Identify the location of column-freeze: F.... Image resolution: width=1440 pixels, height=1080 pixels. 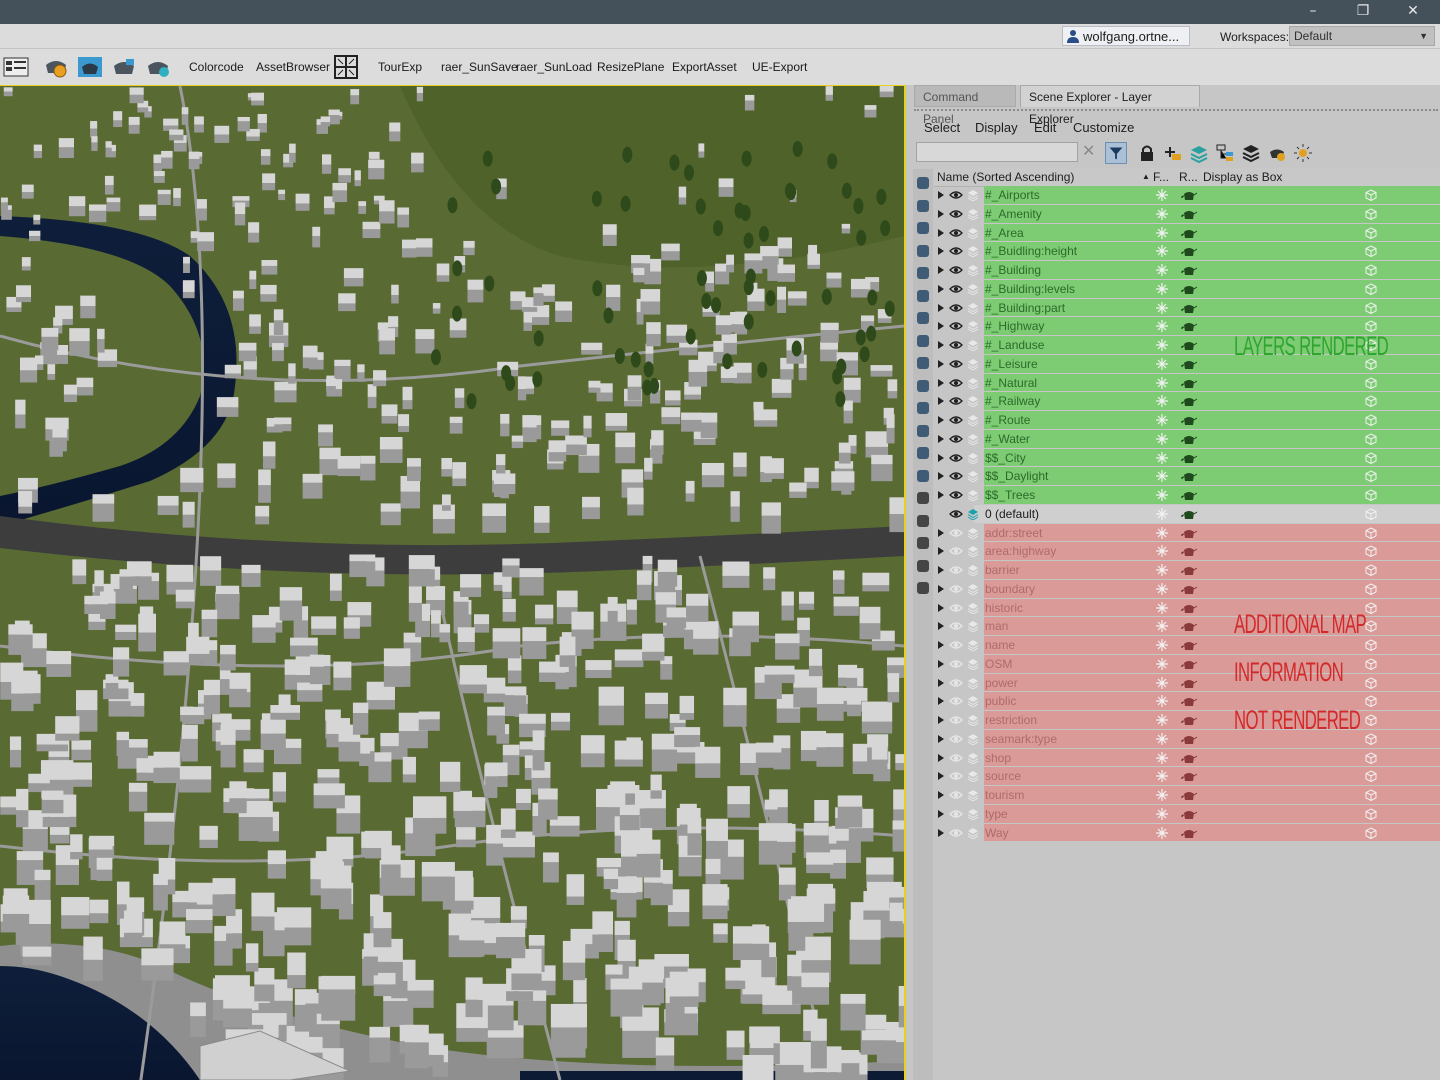
(1161, 177).